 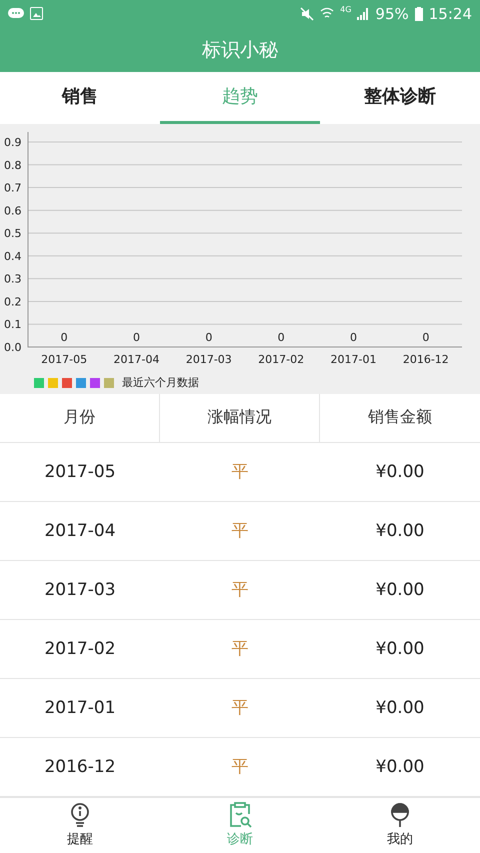 What do you see at coordinates (240, 839) in the screenshot?
I see `nav-label: 诊断` at bounding box center [240, 839].